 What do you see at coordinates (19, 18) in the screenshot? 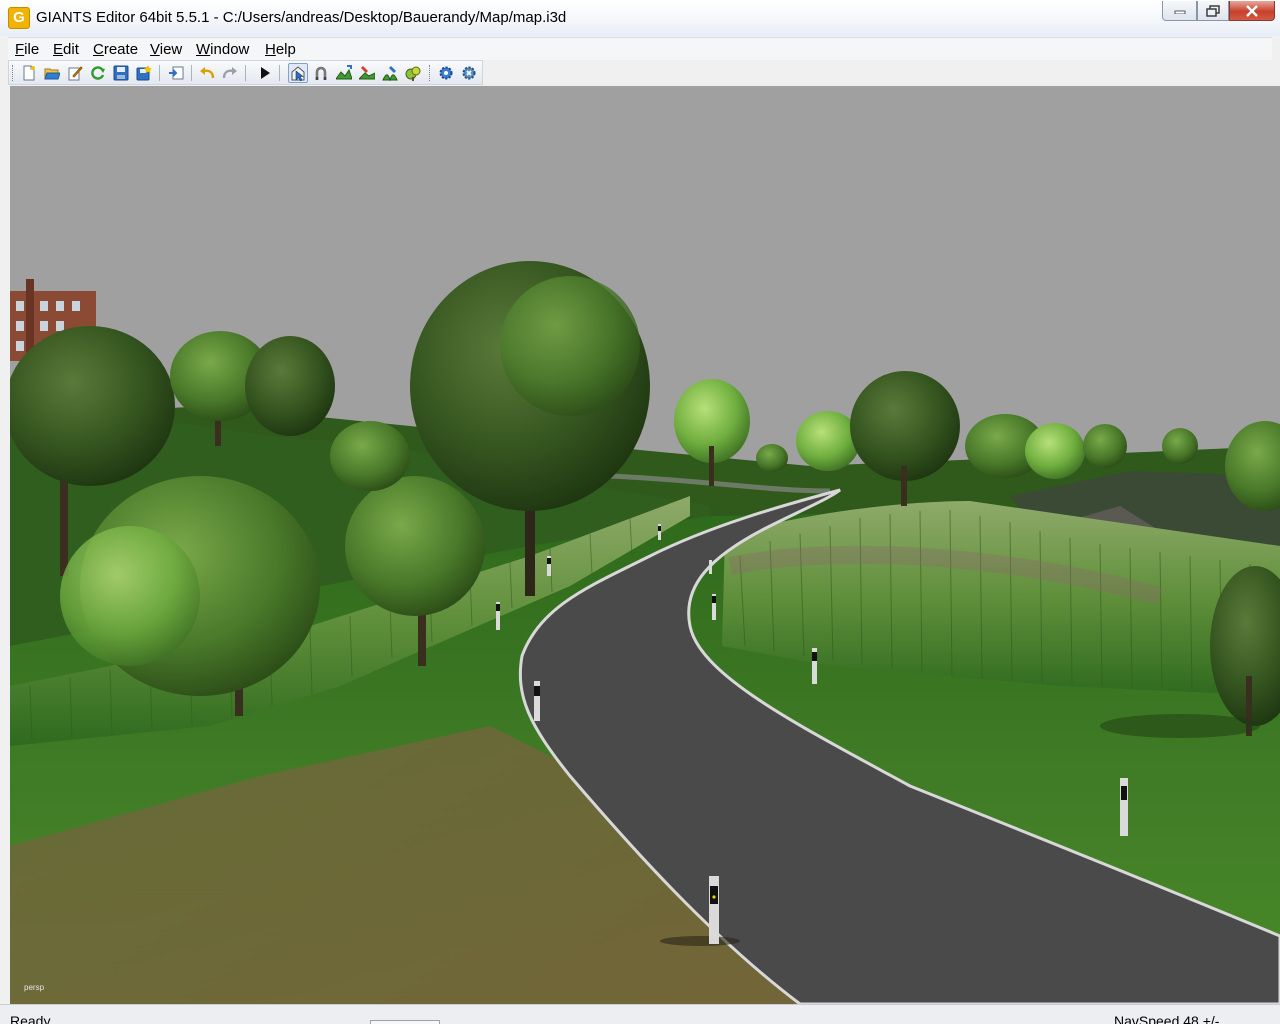
I see `giants-app-icon: G` at bounding box center [19, 18].